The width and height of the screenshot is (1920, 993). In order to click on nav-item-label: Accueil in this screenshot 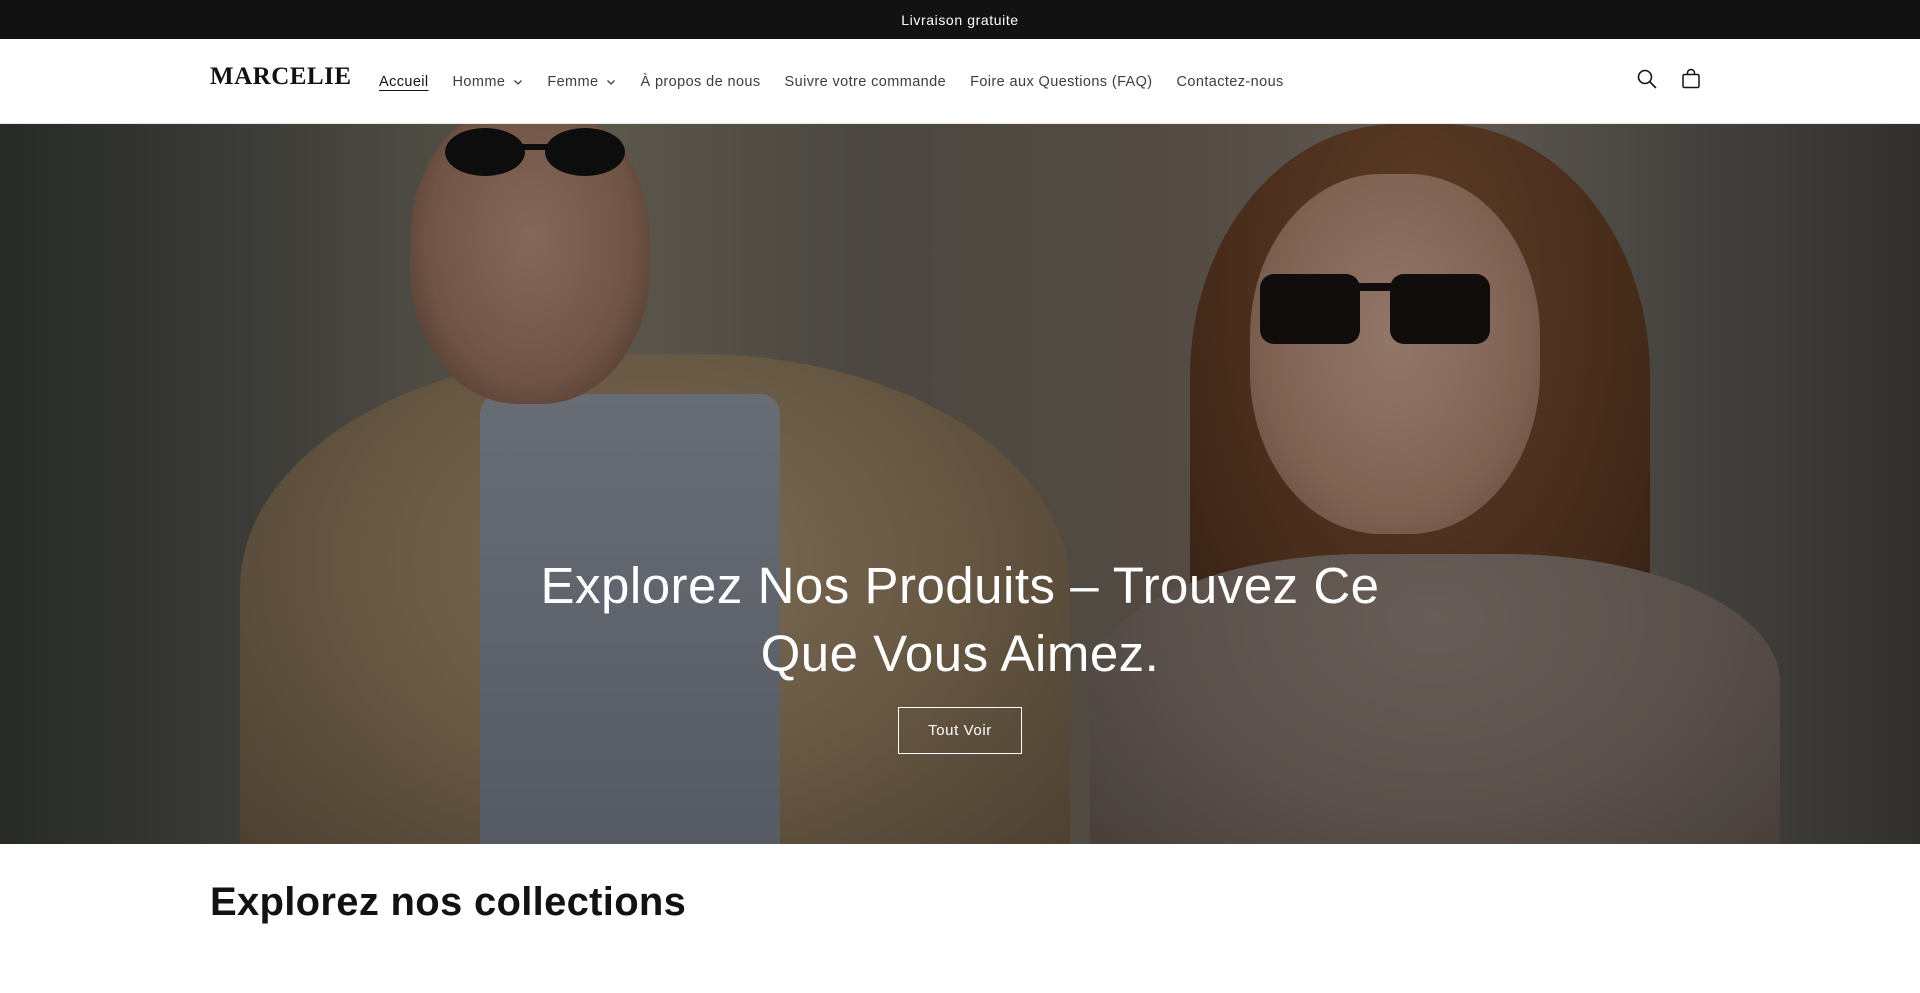, I will do `click(404, 81)`.